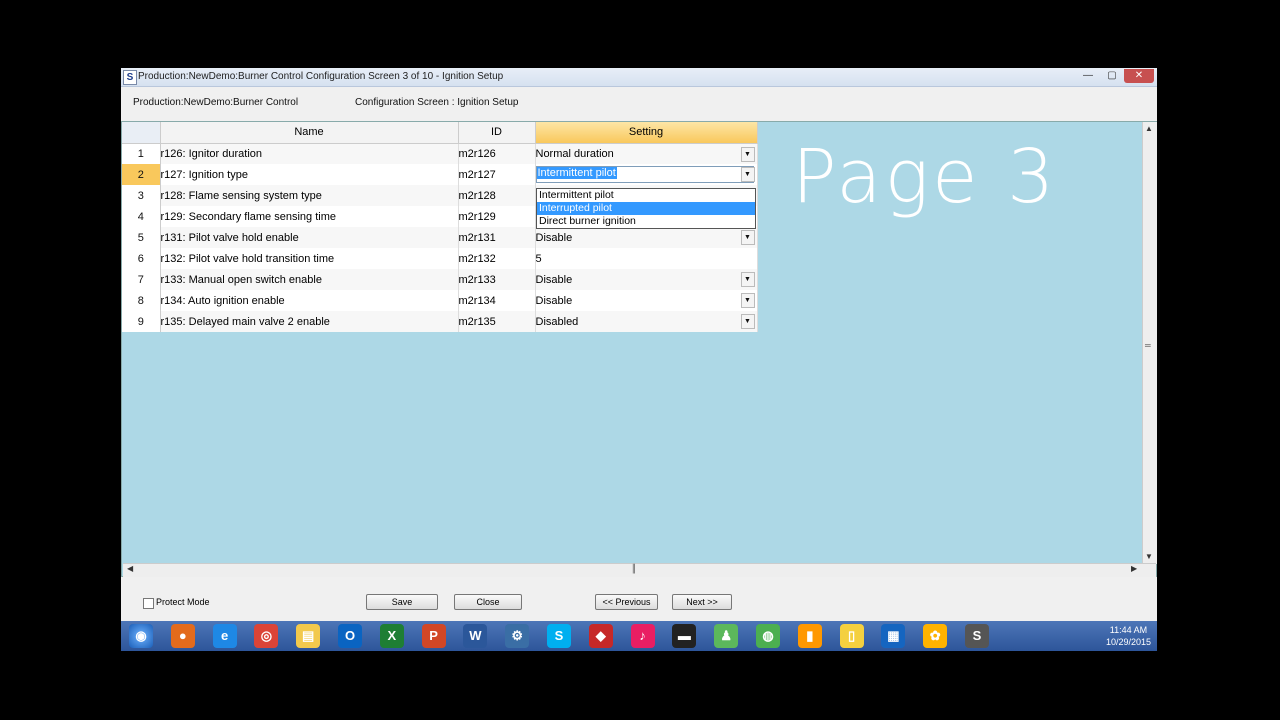 This screenshot has height=720, width=1280. What do you see at coordinates (216, 102) in the screenshot?
I see `device-path-label: Production:NewDemo:Burner Control` at bounding box center [216, 102].